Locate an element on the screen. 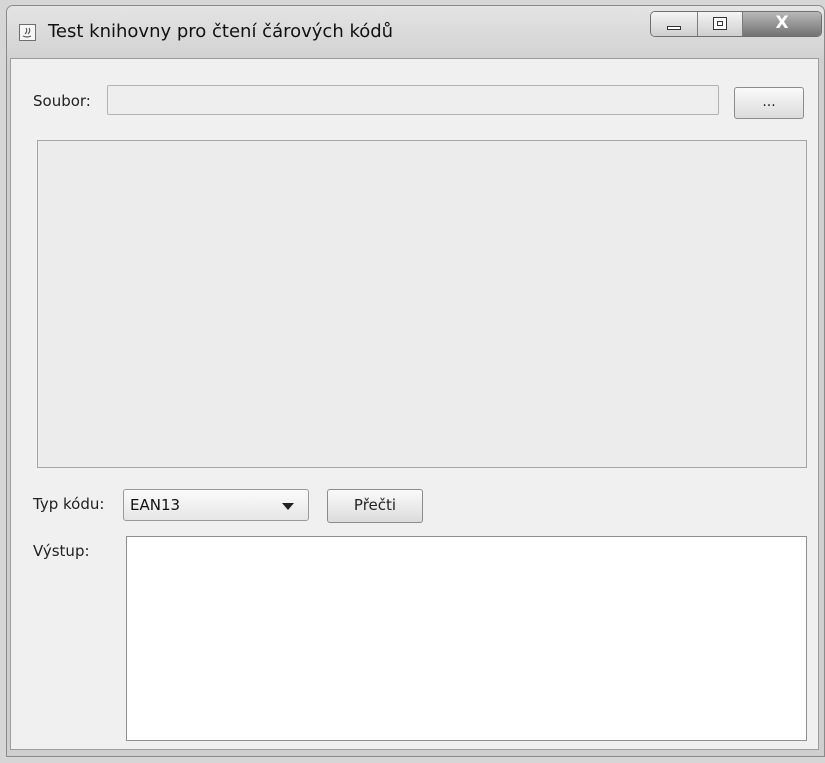  window-title: Test knihovny pro čtení čárových kódů is located at coordinates (221, 31).